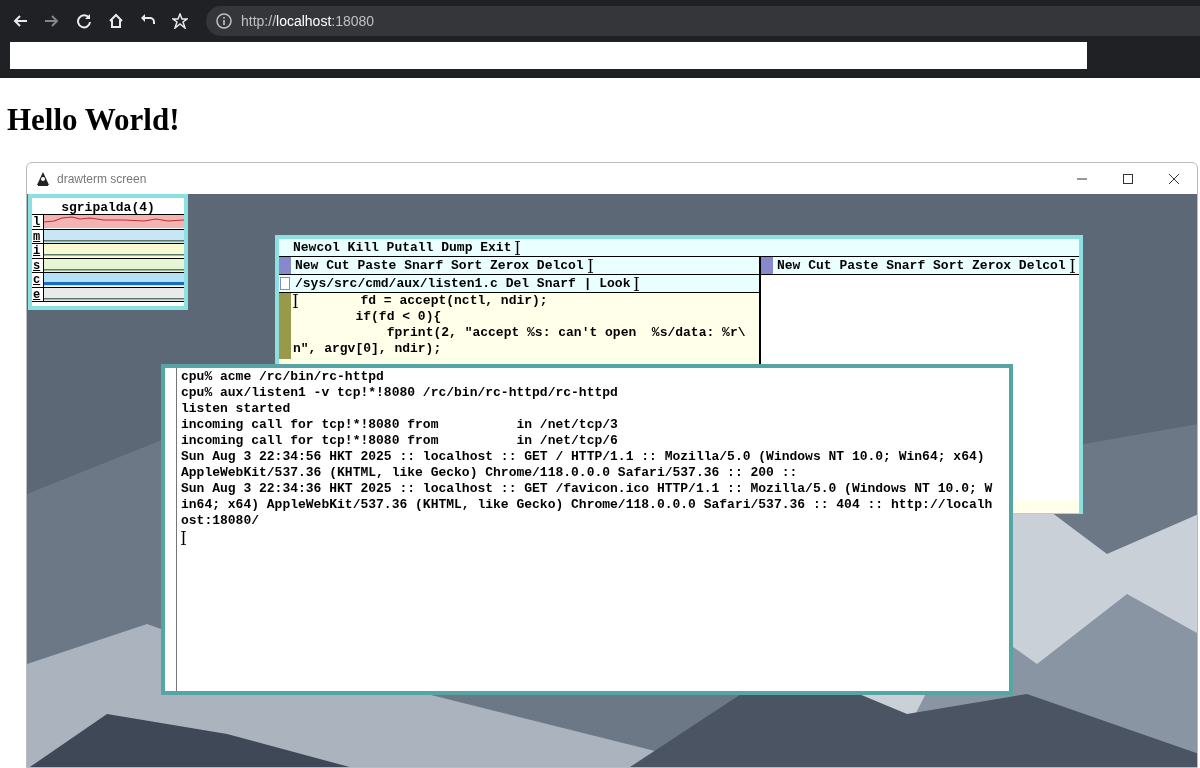  What do you see at coordinates (116, 21) in the screenshot?
I see `home-icon` at bounding box center [116, 21].